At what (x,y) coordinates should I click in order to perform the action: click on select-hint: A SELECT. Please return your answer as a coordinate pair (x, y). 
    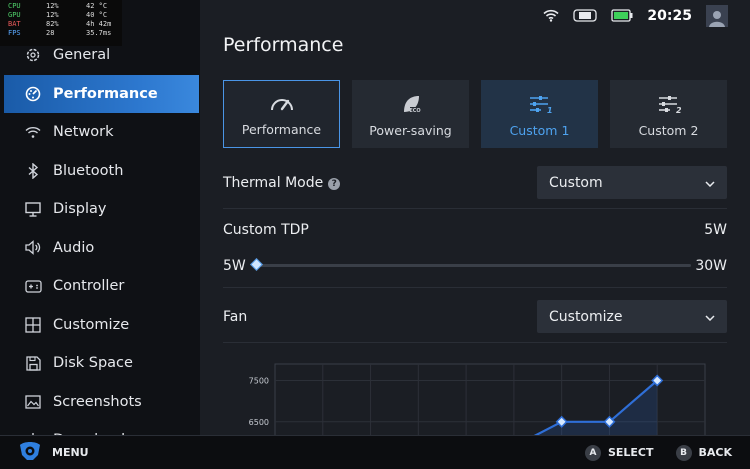
    Looking at the image, I should click on (619, 452).